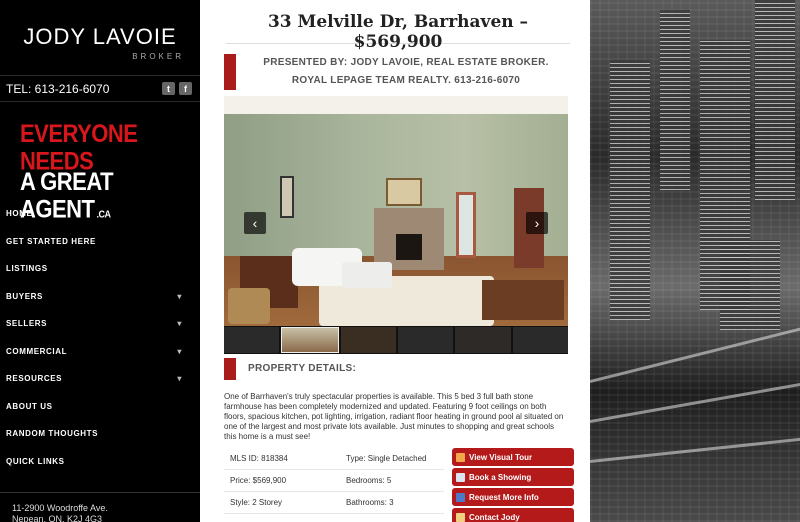  What do you see at coordinates (19, 214) in the screenshot?
I see `nav-item-label: HOME` at bounding box center [19, 214].